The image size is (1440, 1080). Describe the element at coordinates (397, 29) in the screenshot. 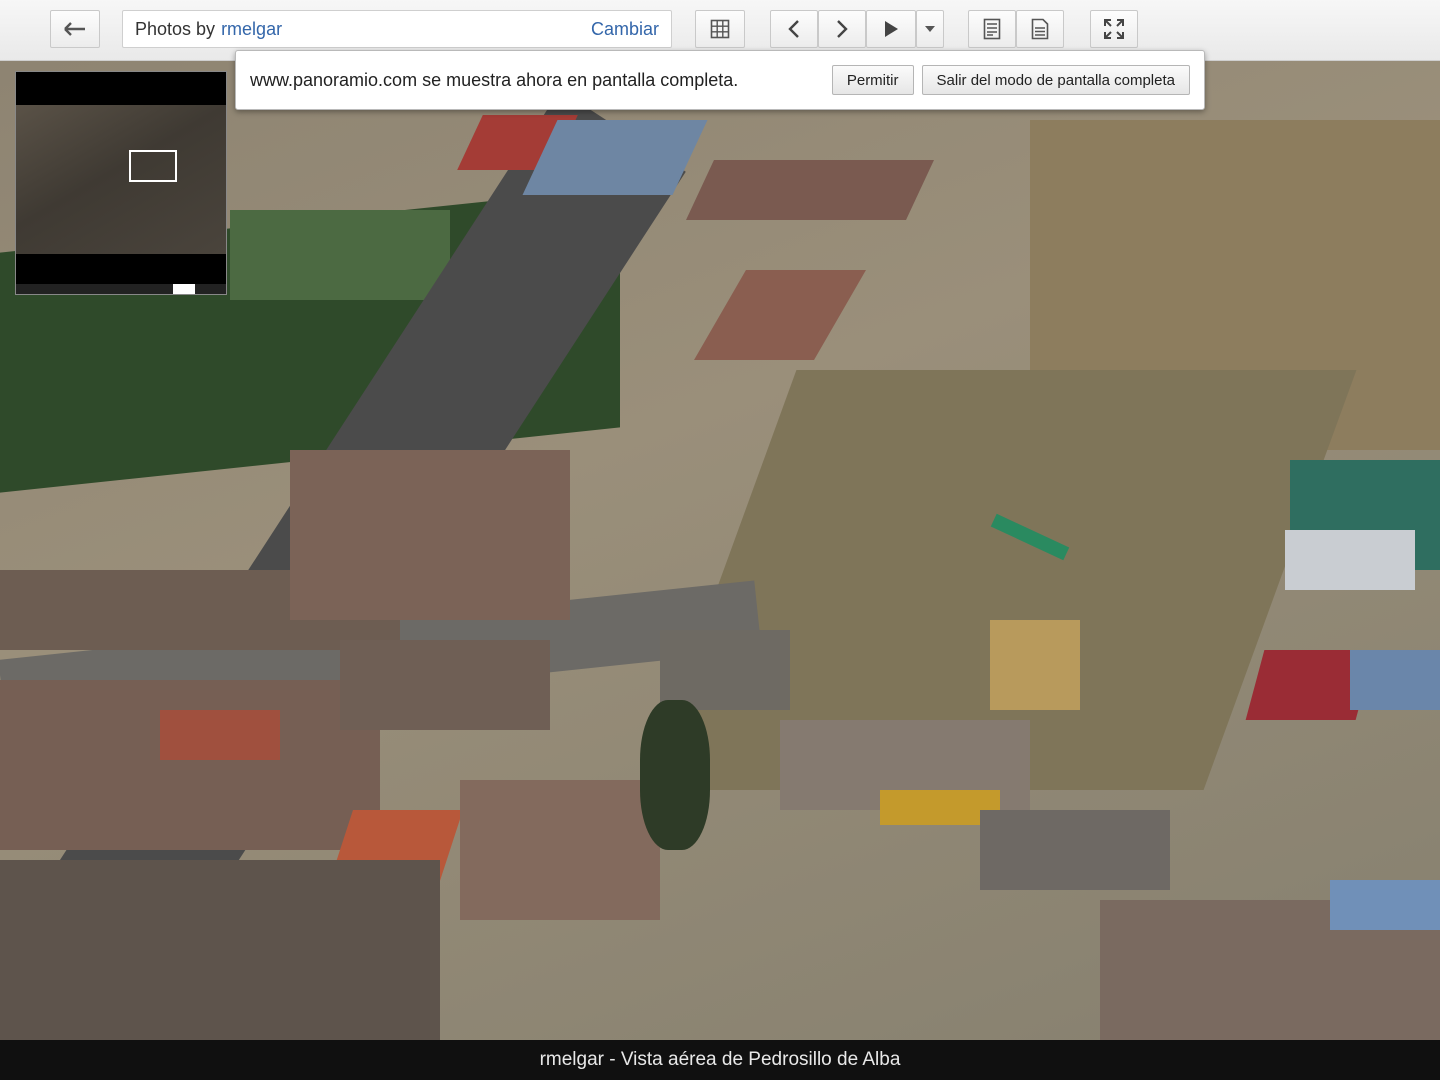

I see `breadcrumb: Photos by rmelgar Cambiar` at that location.